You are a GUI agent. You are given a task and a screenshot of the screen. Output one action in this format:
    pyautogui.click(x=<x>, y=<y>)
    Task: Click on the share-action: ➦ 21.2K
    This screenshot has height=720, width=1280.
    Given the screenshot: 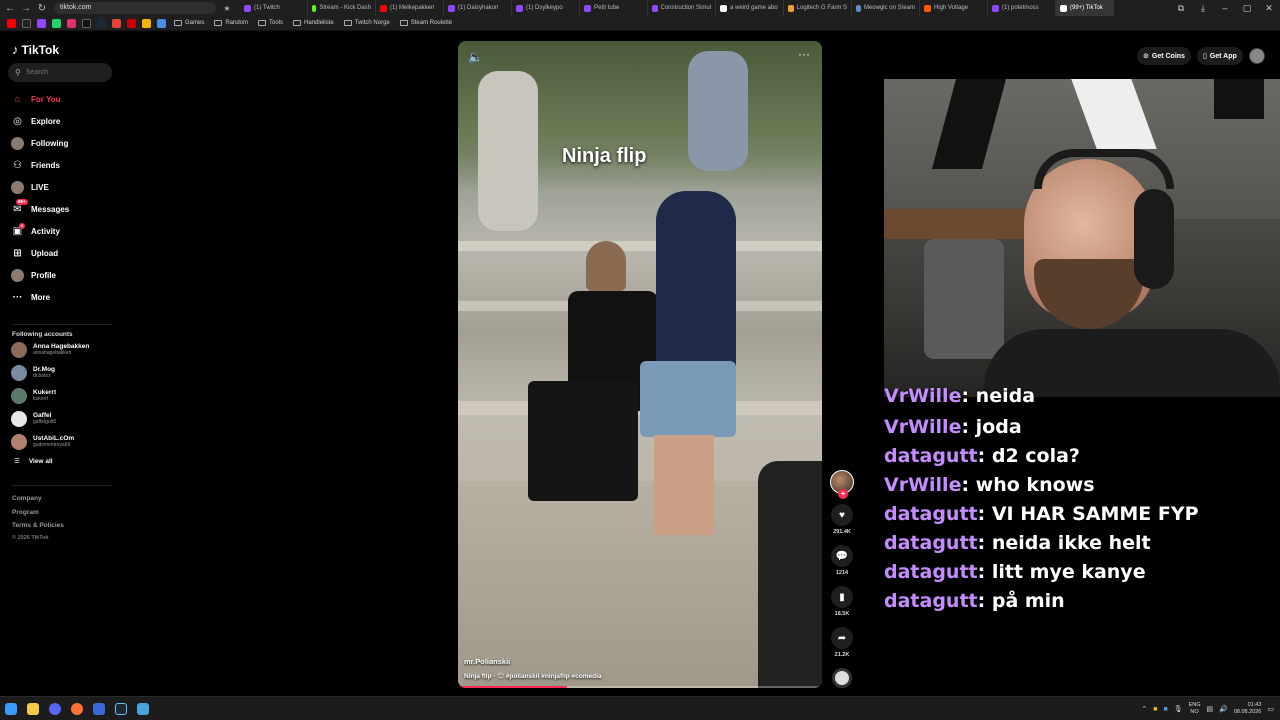 What is the action you would take?
    pyautogui.click(x=842, y=642)
    